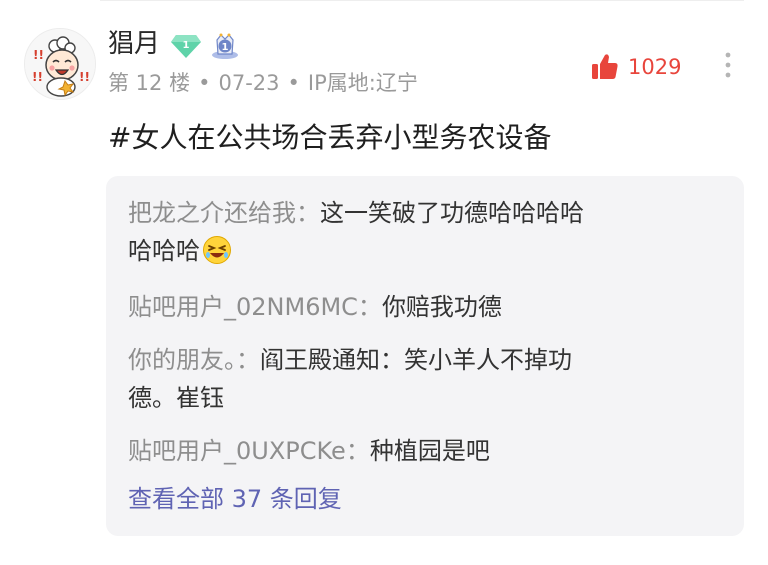 This screenshot has width=768, height=565. I want to click on reply-item: 贴吧用户_02NM6MC：你赔我功德, so click(425, 307).